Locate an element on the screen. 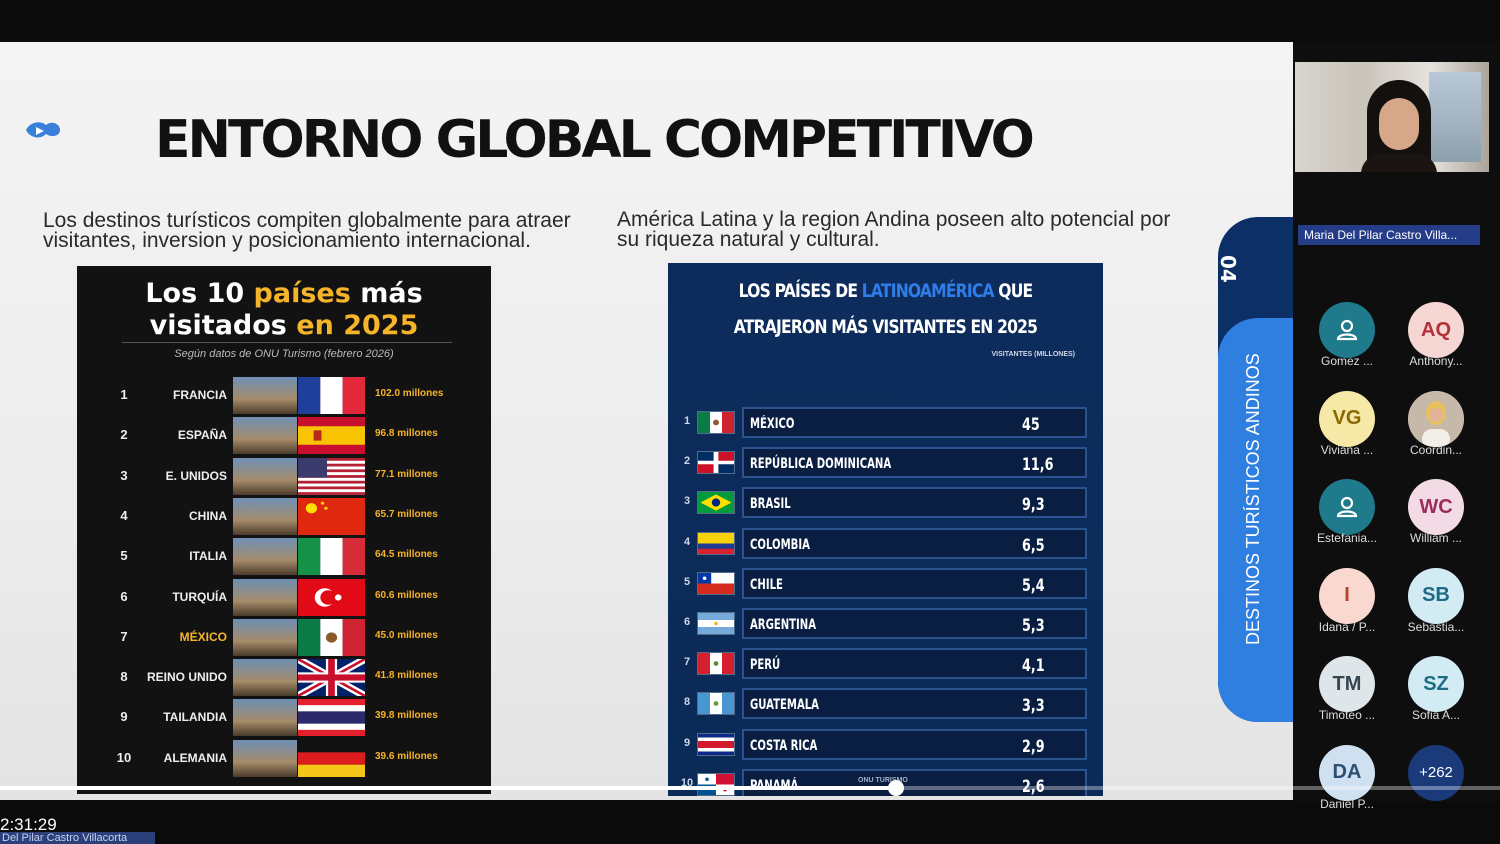  country-row: 5 CHILE 5,4 is located at coordinates (885, 583).